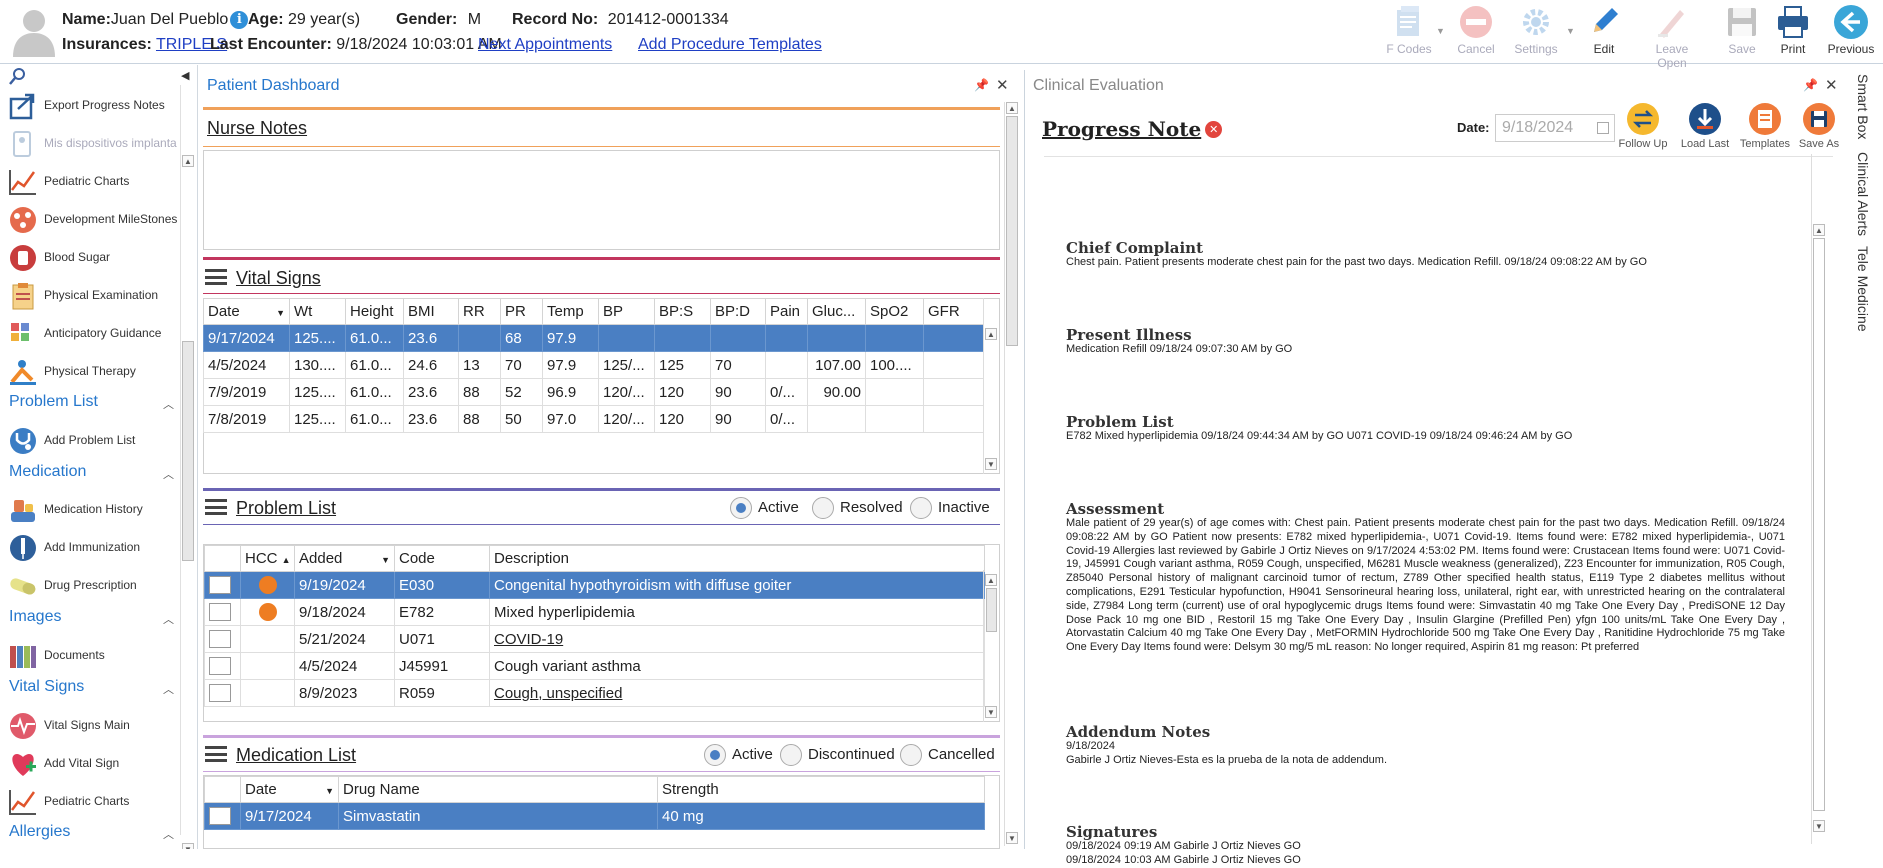 This screenshot has width=1883, height=868. What do you see at coordinates (894, 311) in the screenshot?
I see `vital-col-header: SpO2` at bounding box center [894, 311].